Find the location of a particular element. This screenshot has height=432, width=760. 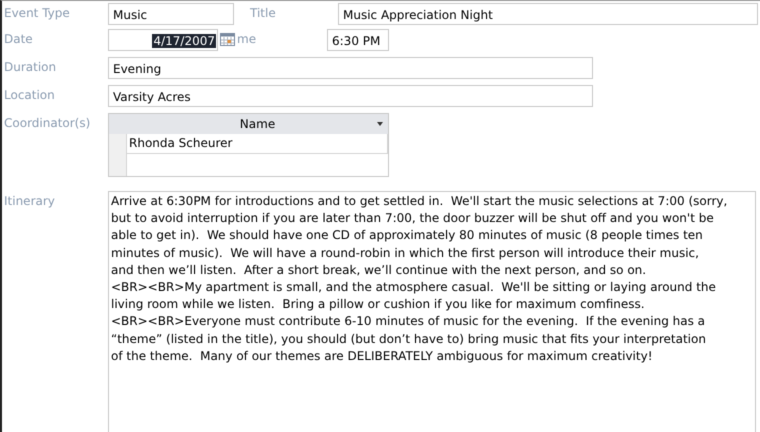

field-label: Event Type is located at coordinates (37, 13).